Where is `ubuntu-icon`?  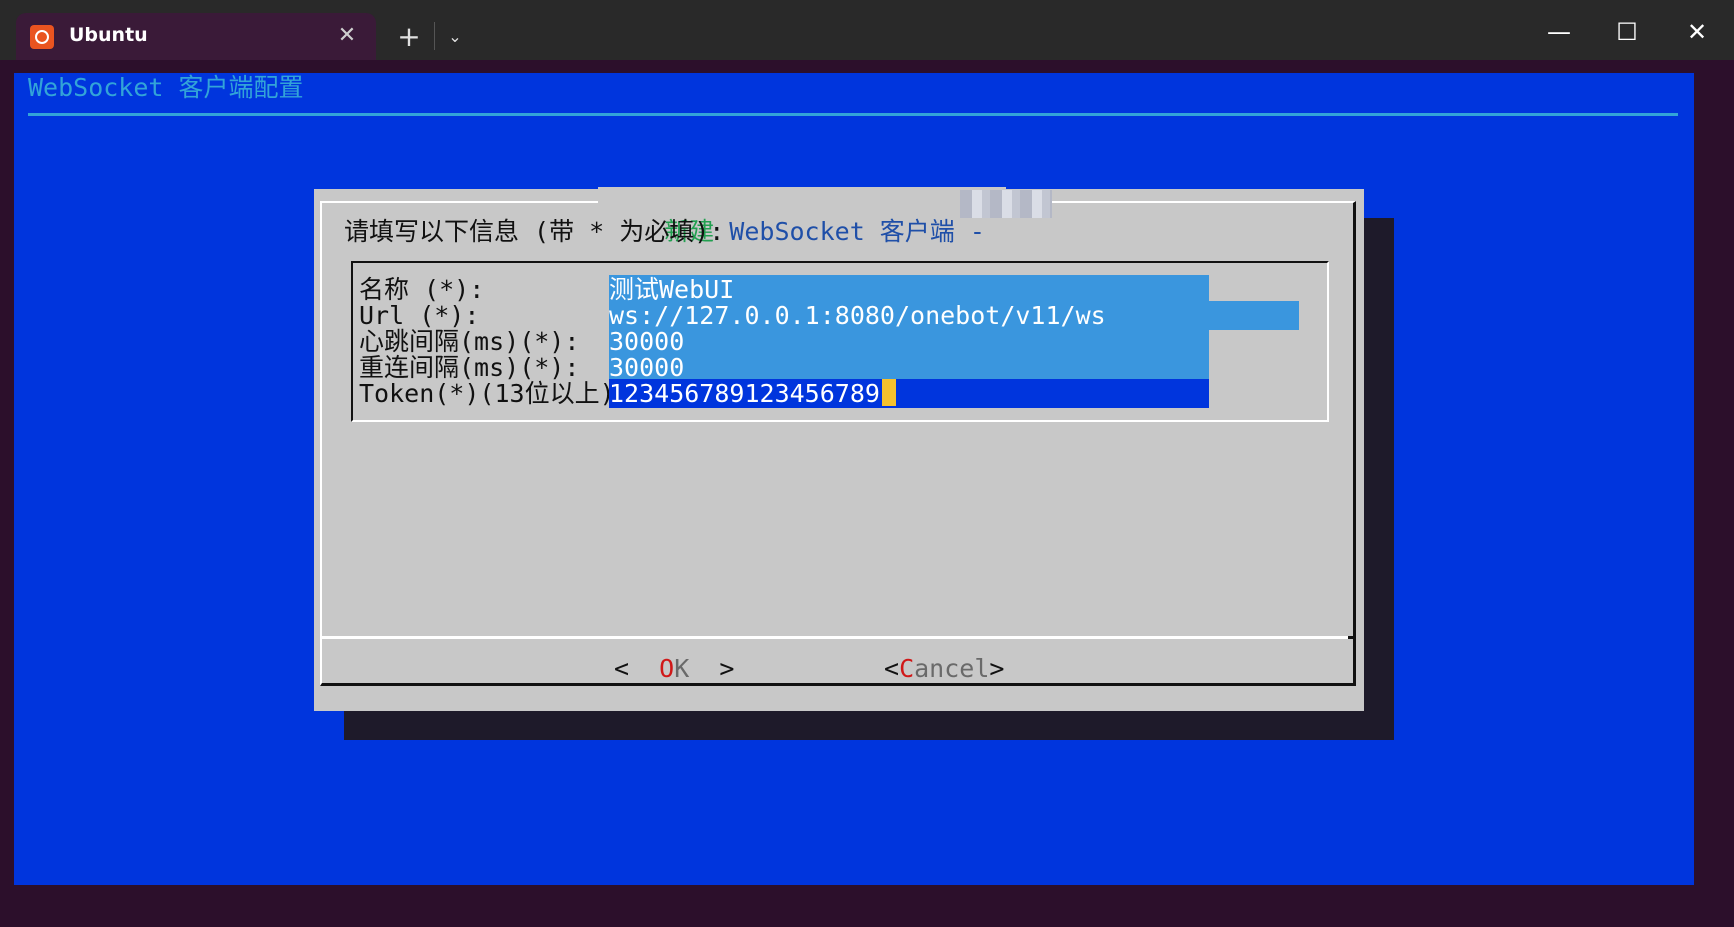
ubuntu-icon is located at coordinates (42, 37).